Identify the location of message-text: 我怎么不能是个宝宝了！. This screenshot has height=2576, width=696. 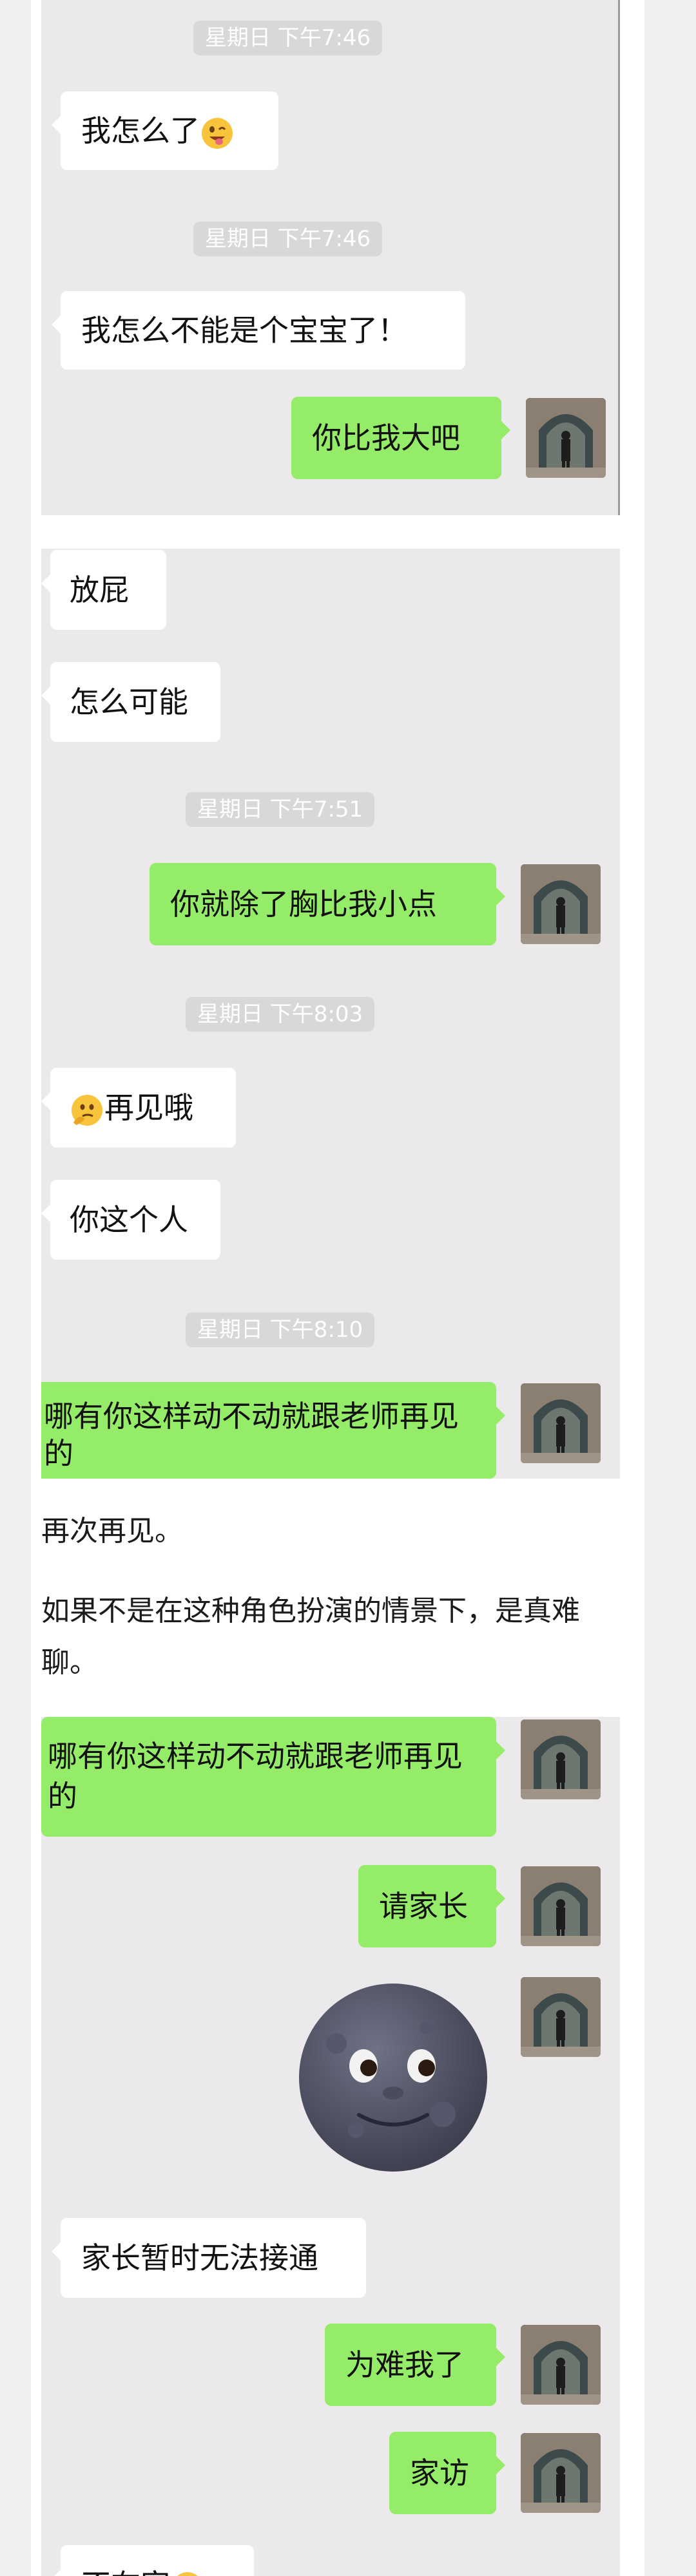
(244, 331).